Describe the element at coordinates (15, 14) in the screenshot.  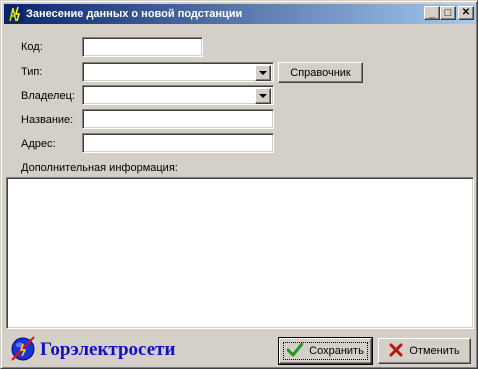
I see `lightning-pylon-icon` at that location.